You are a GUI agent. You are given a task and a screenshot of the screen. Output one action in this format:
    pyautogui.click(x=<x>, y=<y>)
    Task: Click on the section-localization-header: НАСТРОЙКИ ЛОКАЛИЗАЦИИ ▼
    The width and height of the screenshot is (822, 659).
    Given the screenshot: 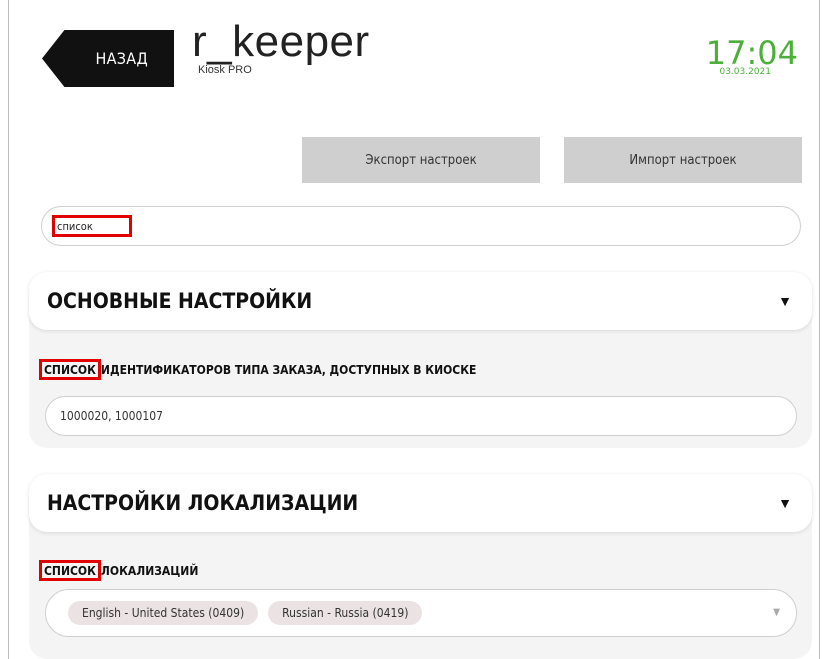 What is the action you would take?
    pyautogui.click(x=420, y=503)
    